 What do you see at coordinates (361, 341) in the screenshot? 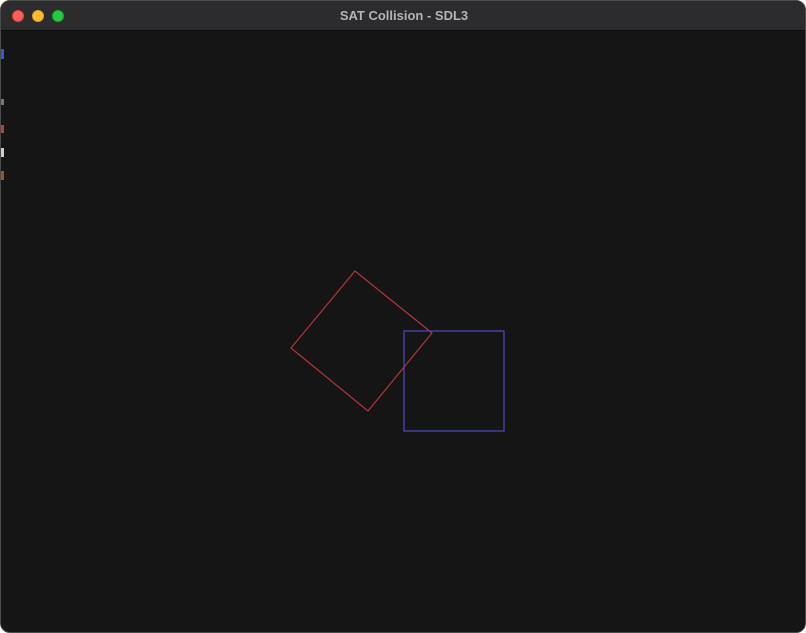
I see `rotated-red-square` at bounding box center [361, 341].